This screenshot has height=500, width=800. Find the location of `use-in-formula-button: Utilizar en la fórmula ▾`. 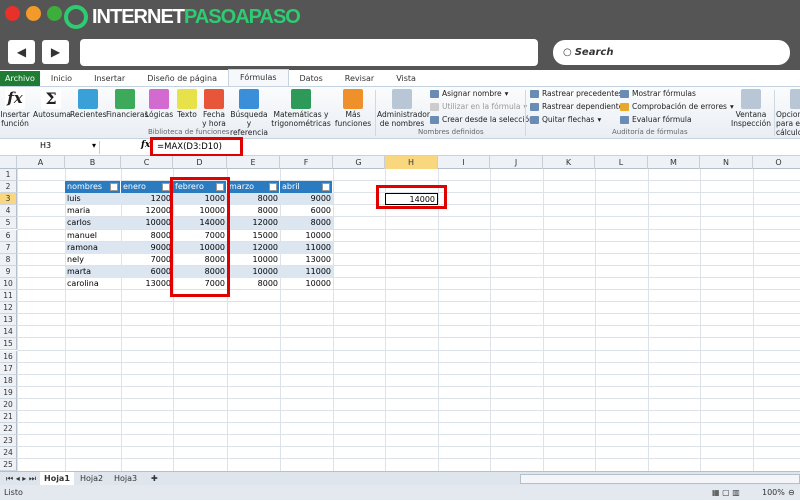

use-in-formula-button: Utilizar en la fórmula ▾ is located at coordinates (478, 106).